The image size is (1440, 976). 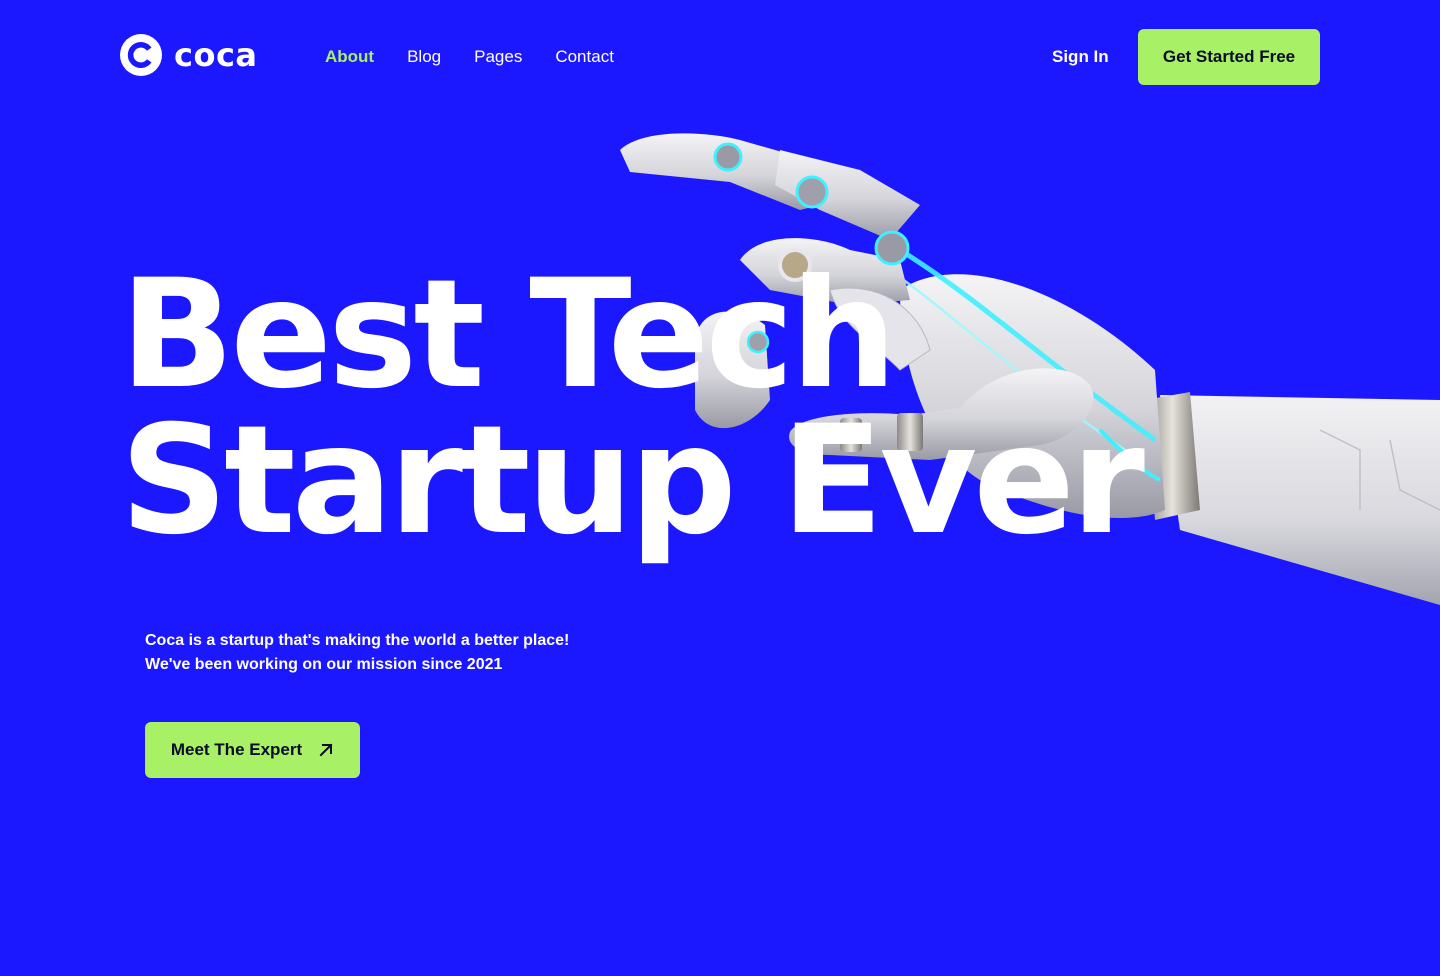 What do you see at coordinates (424, 57) in the screenshot?
I see `nav-link-blog: Blog` at bounding box center [424, 57].